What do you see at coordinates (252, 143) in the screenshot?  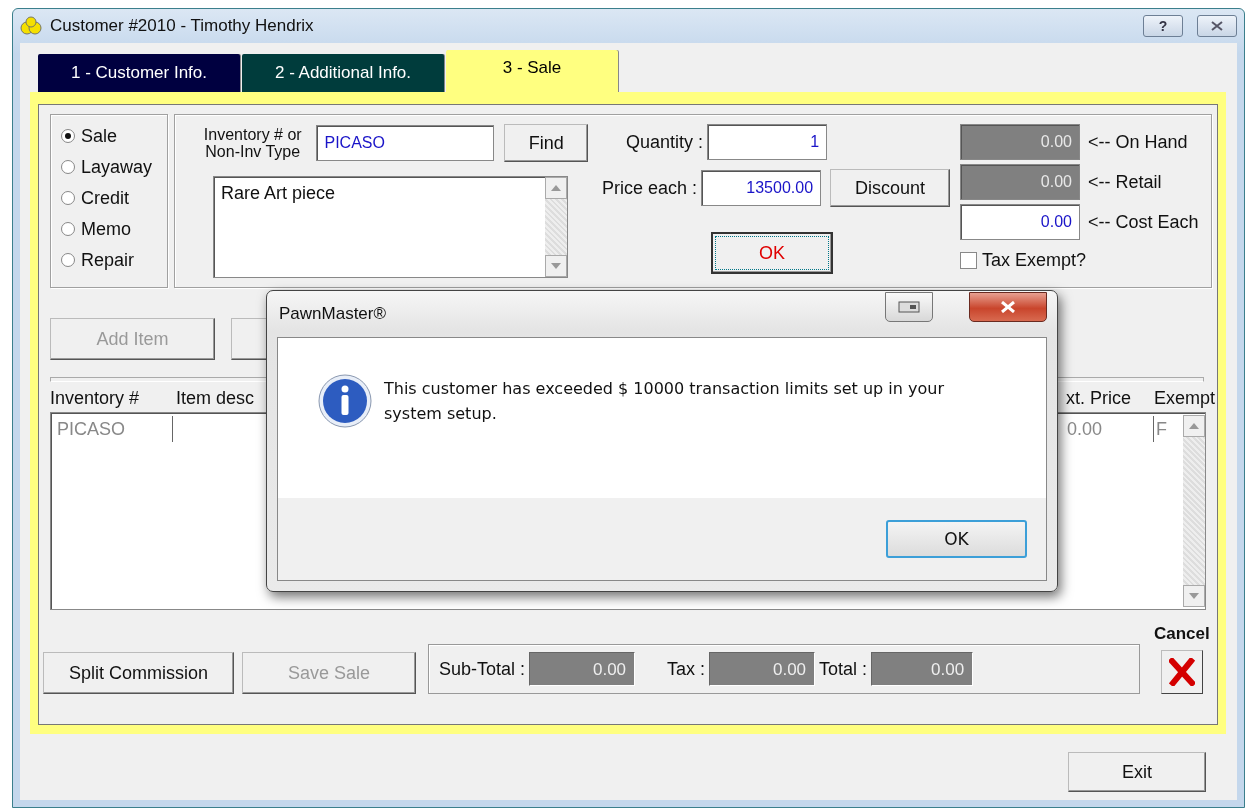 I see `inventory-label: Inventory # or Non-Inv Type` at bounding box center [252, 143].